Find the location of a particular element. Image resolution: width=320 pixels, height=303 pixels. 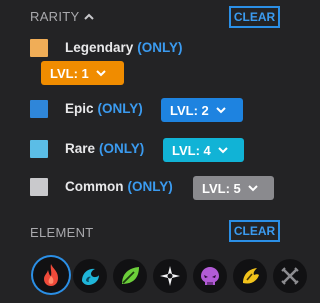

element-clear-button: CLEAR is located at coordinates (254, 231).